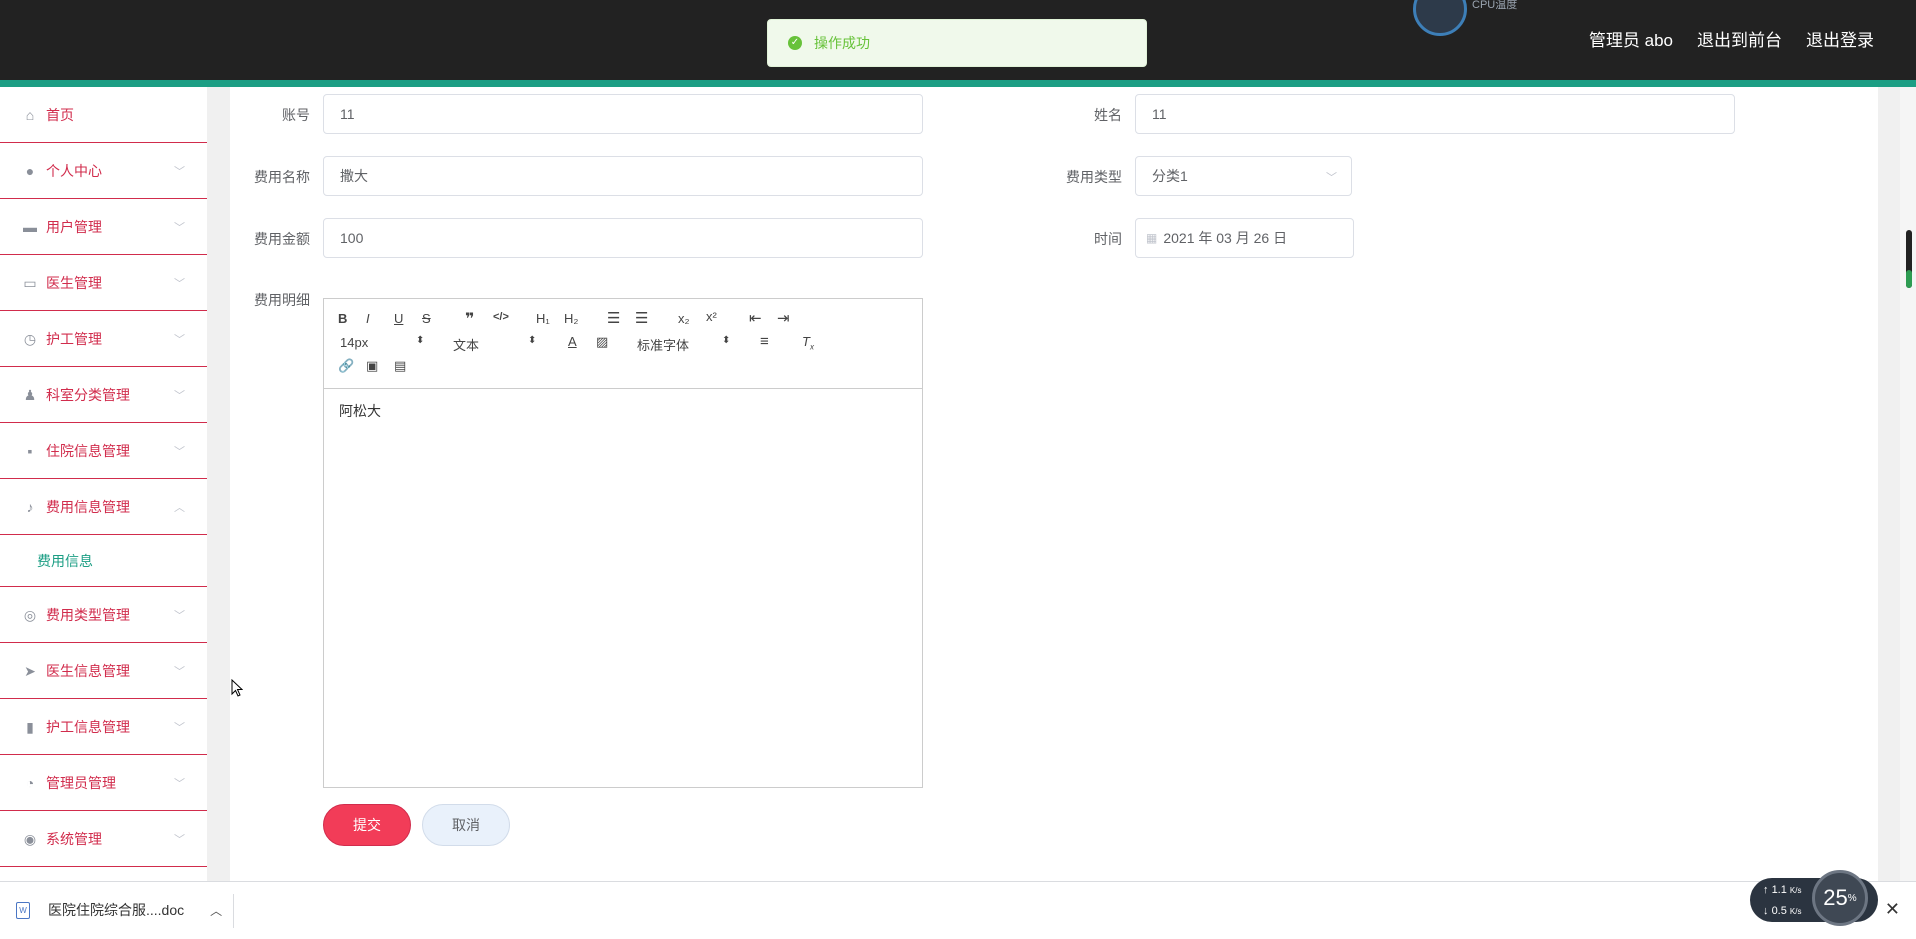  What do you see at coordinates (30, 506) in the screenshot?
I see `mic-icon: ♪` at bounding box center [30, 506].